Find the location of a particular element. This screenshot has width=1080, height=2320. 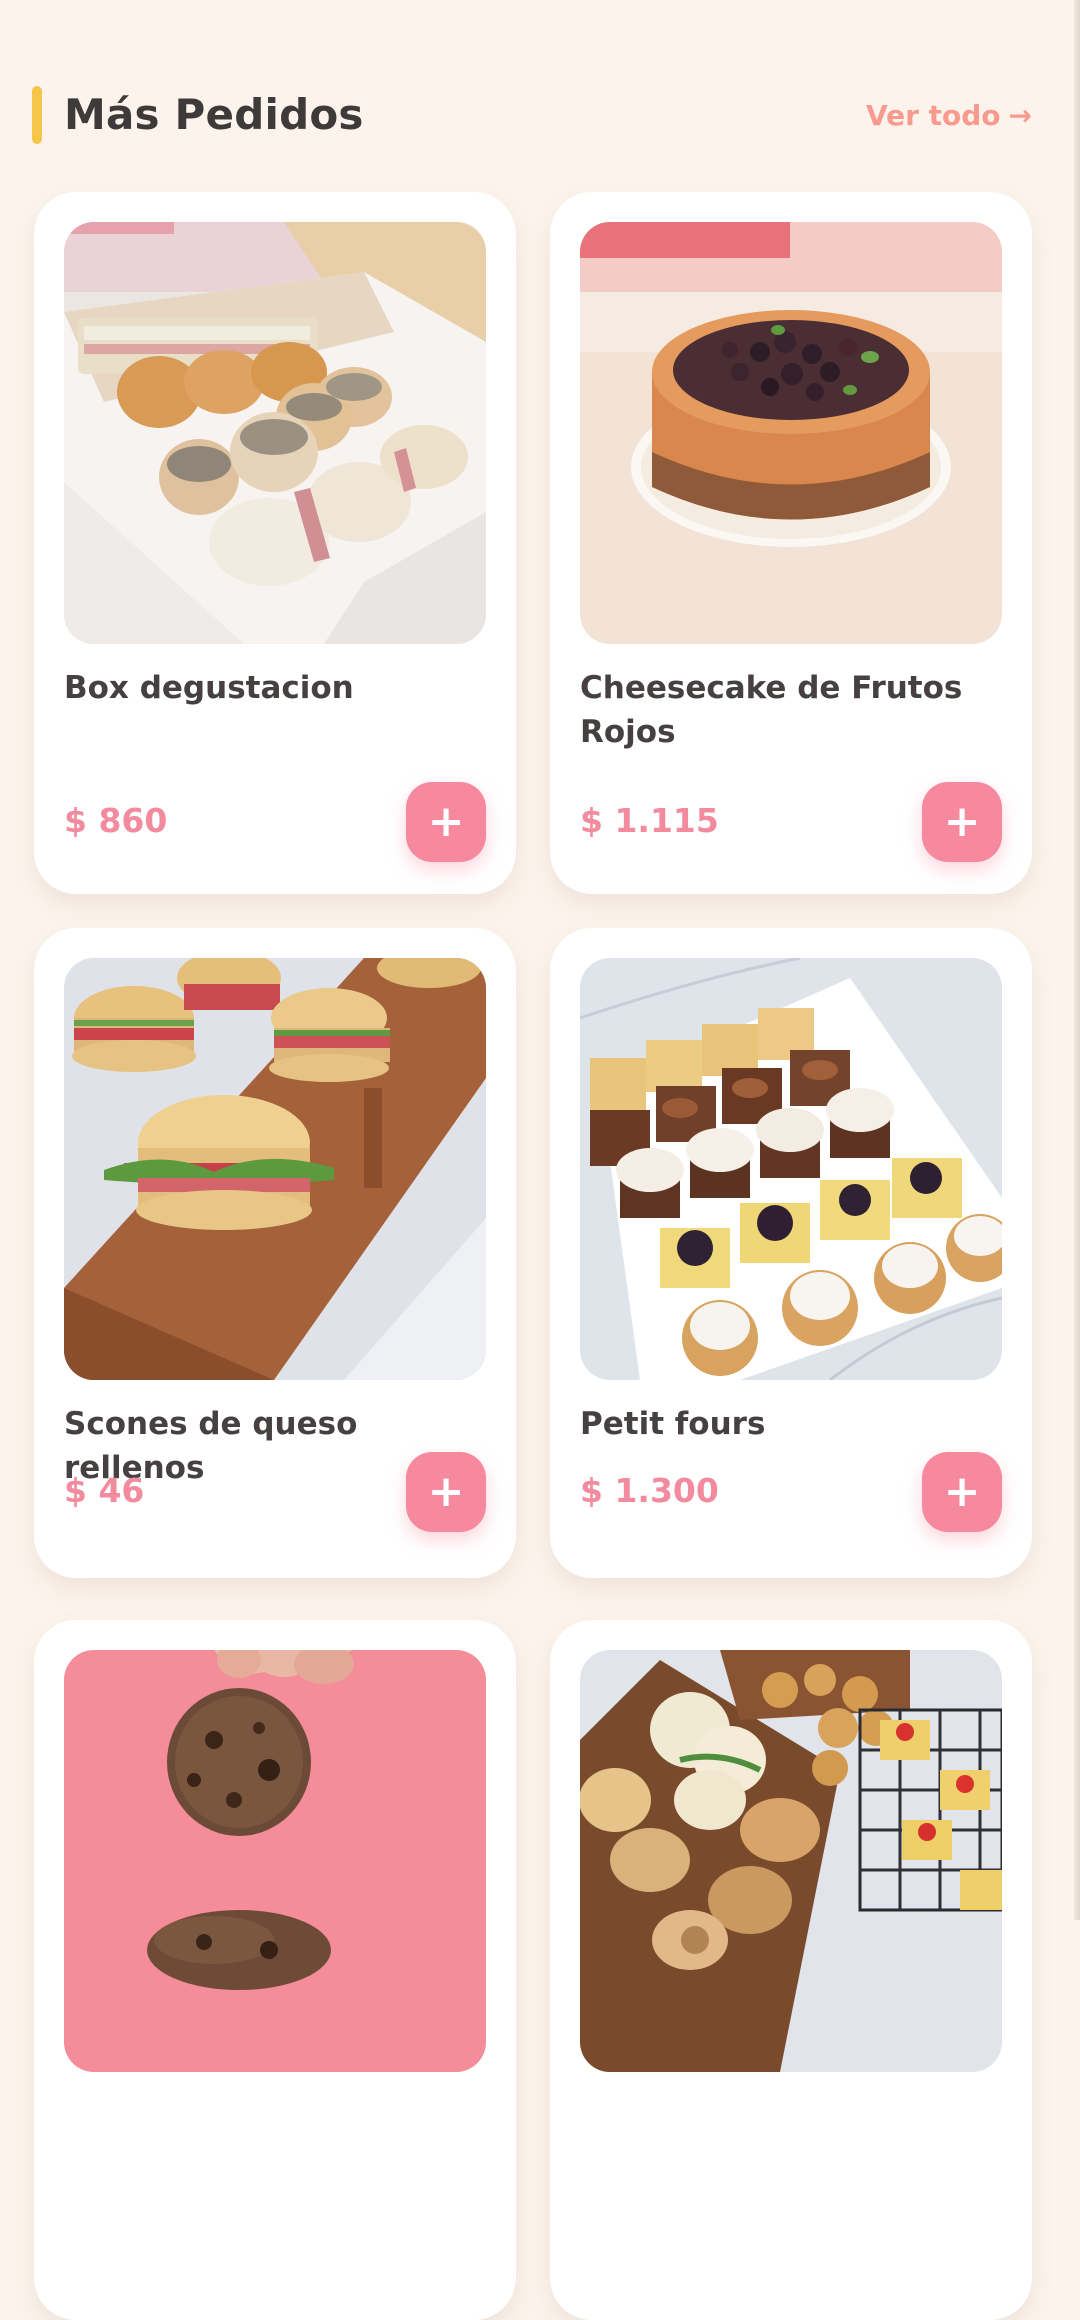

product-price: $ 46 is located at coordinates (104, 1490).